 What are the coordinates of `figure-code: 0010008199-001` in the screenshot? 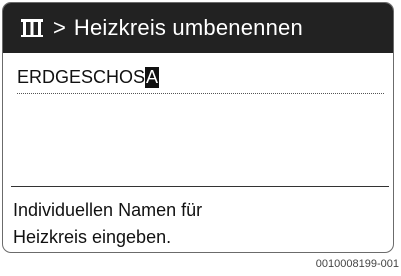 It's located at (357, 264).